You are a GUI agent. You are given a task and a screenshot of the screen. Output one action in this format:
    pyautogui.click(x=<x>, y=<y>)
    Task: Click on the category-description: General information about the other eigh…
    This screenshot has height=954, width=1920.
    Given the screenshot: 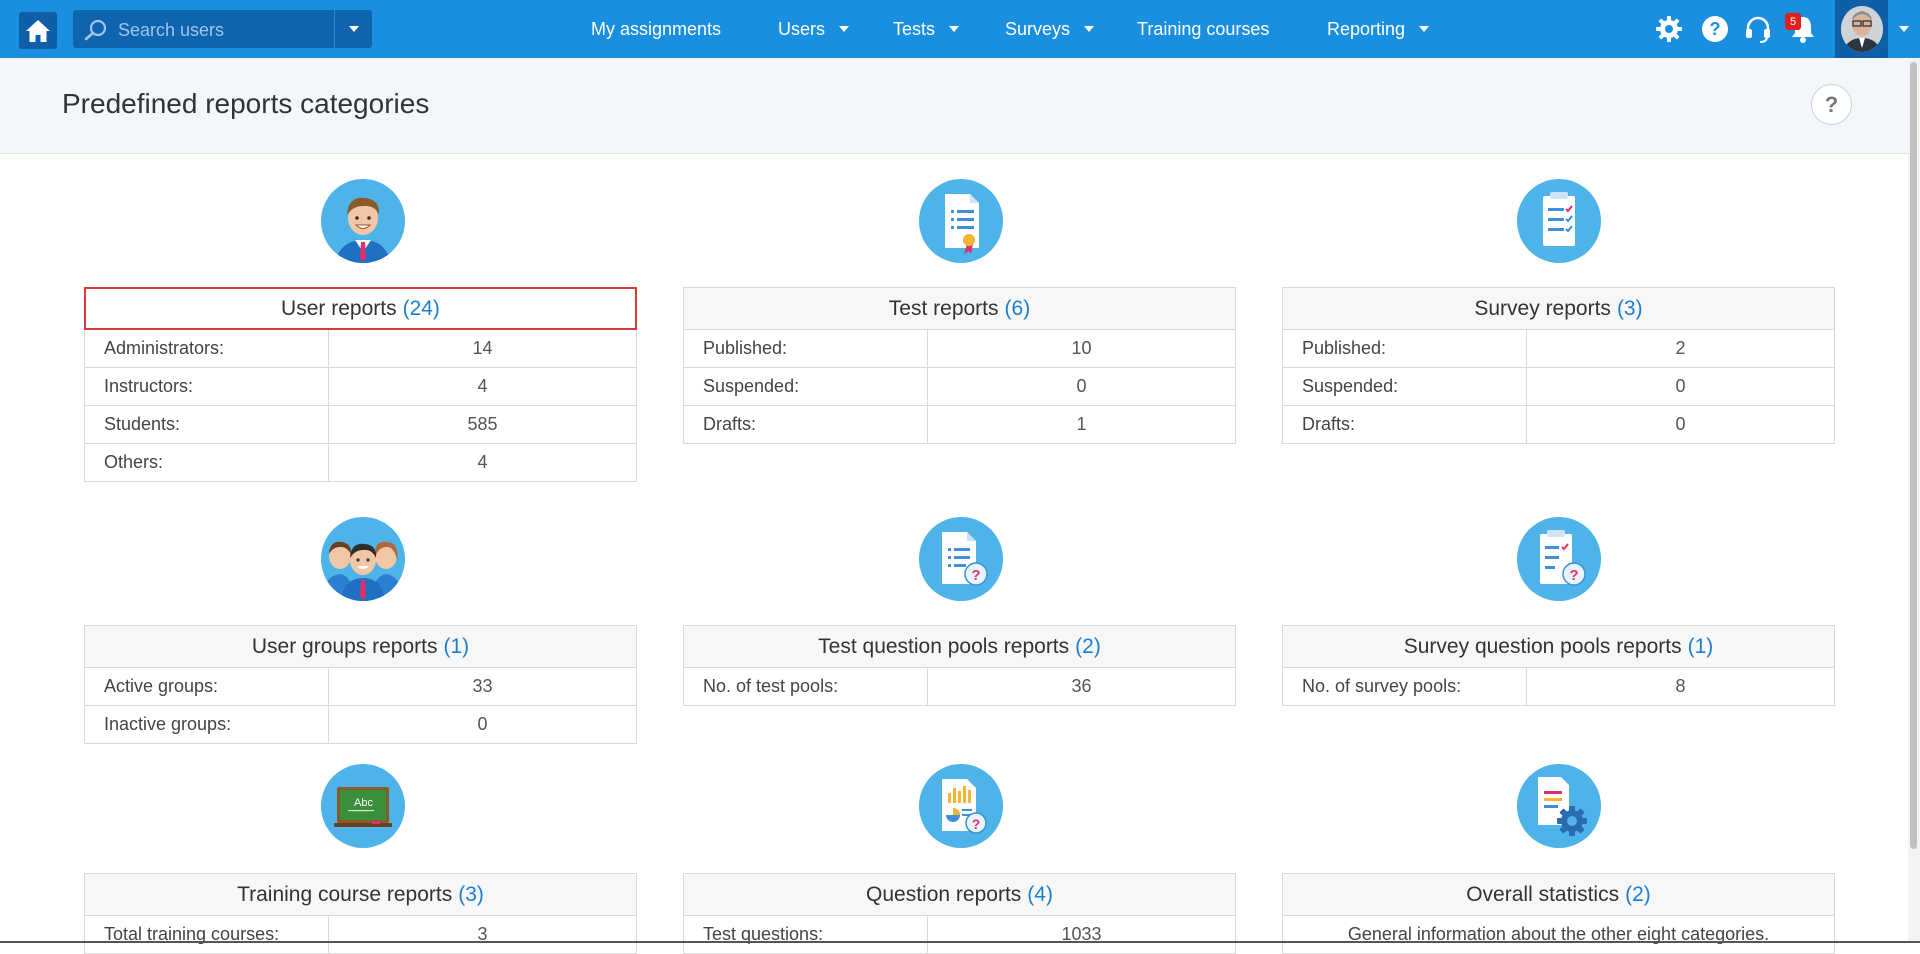 What is the action you would take?
    pyautogui.click(x=1558, y=935)
    